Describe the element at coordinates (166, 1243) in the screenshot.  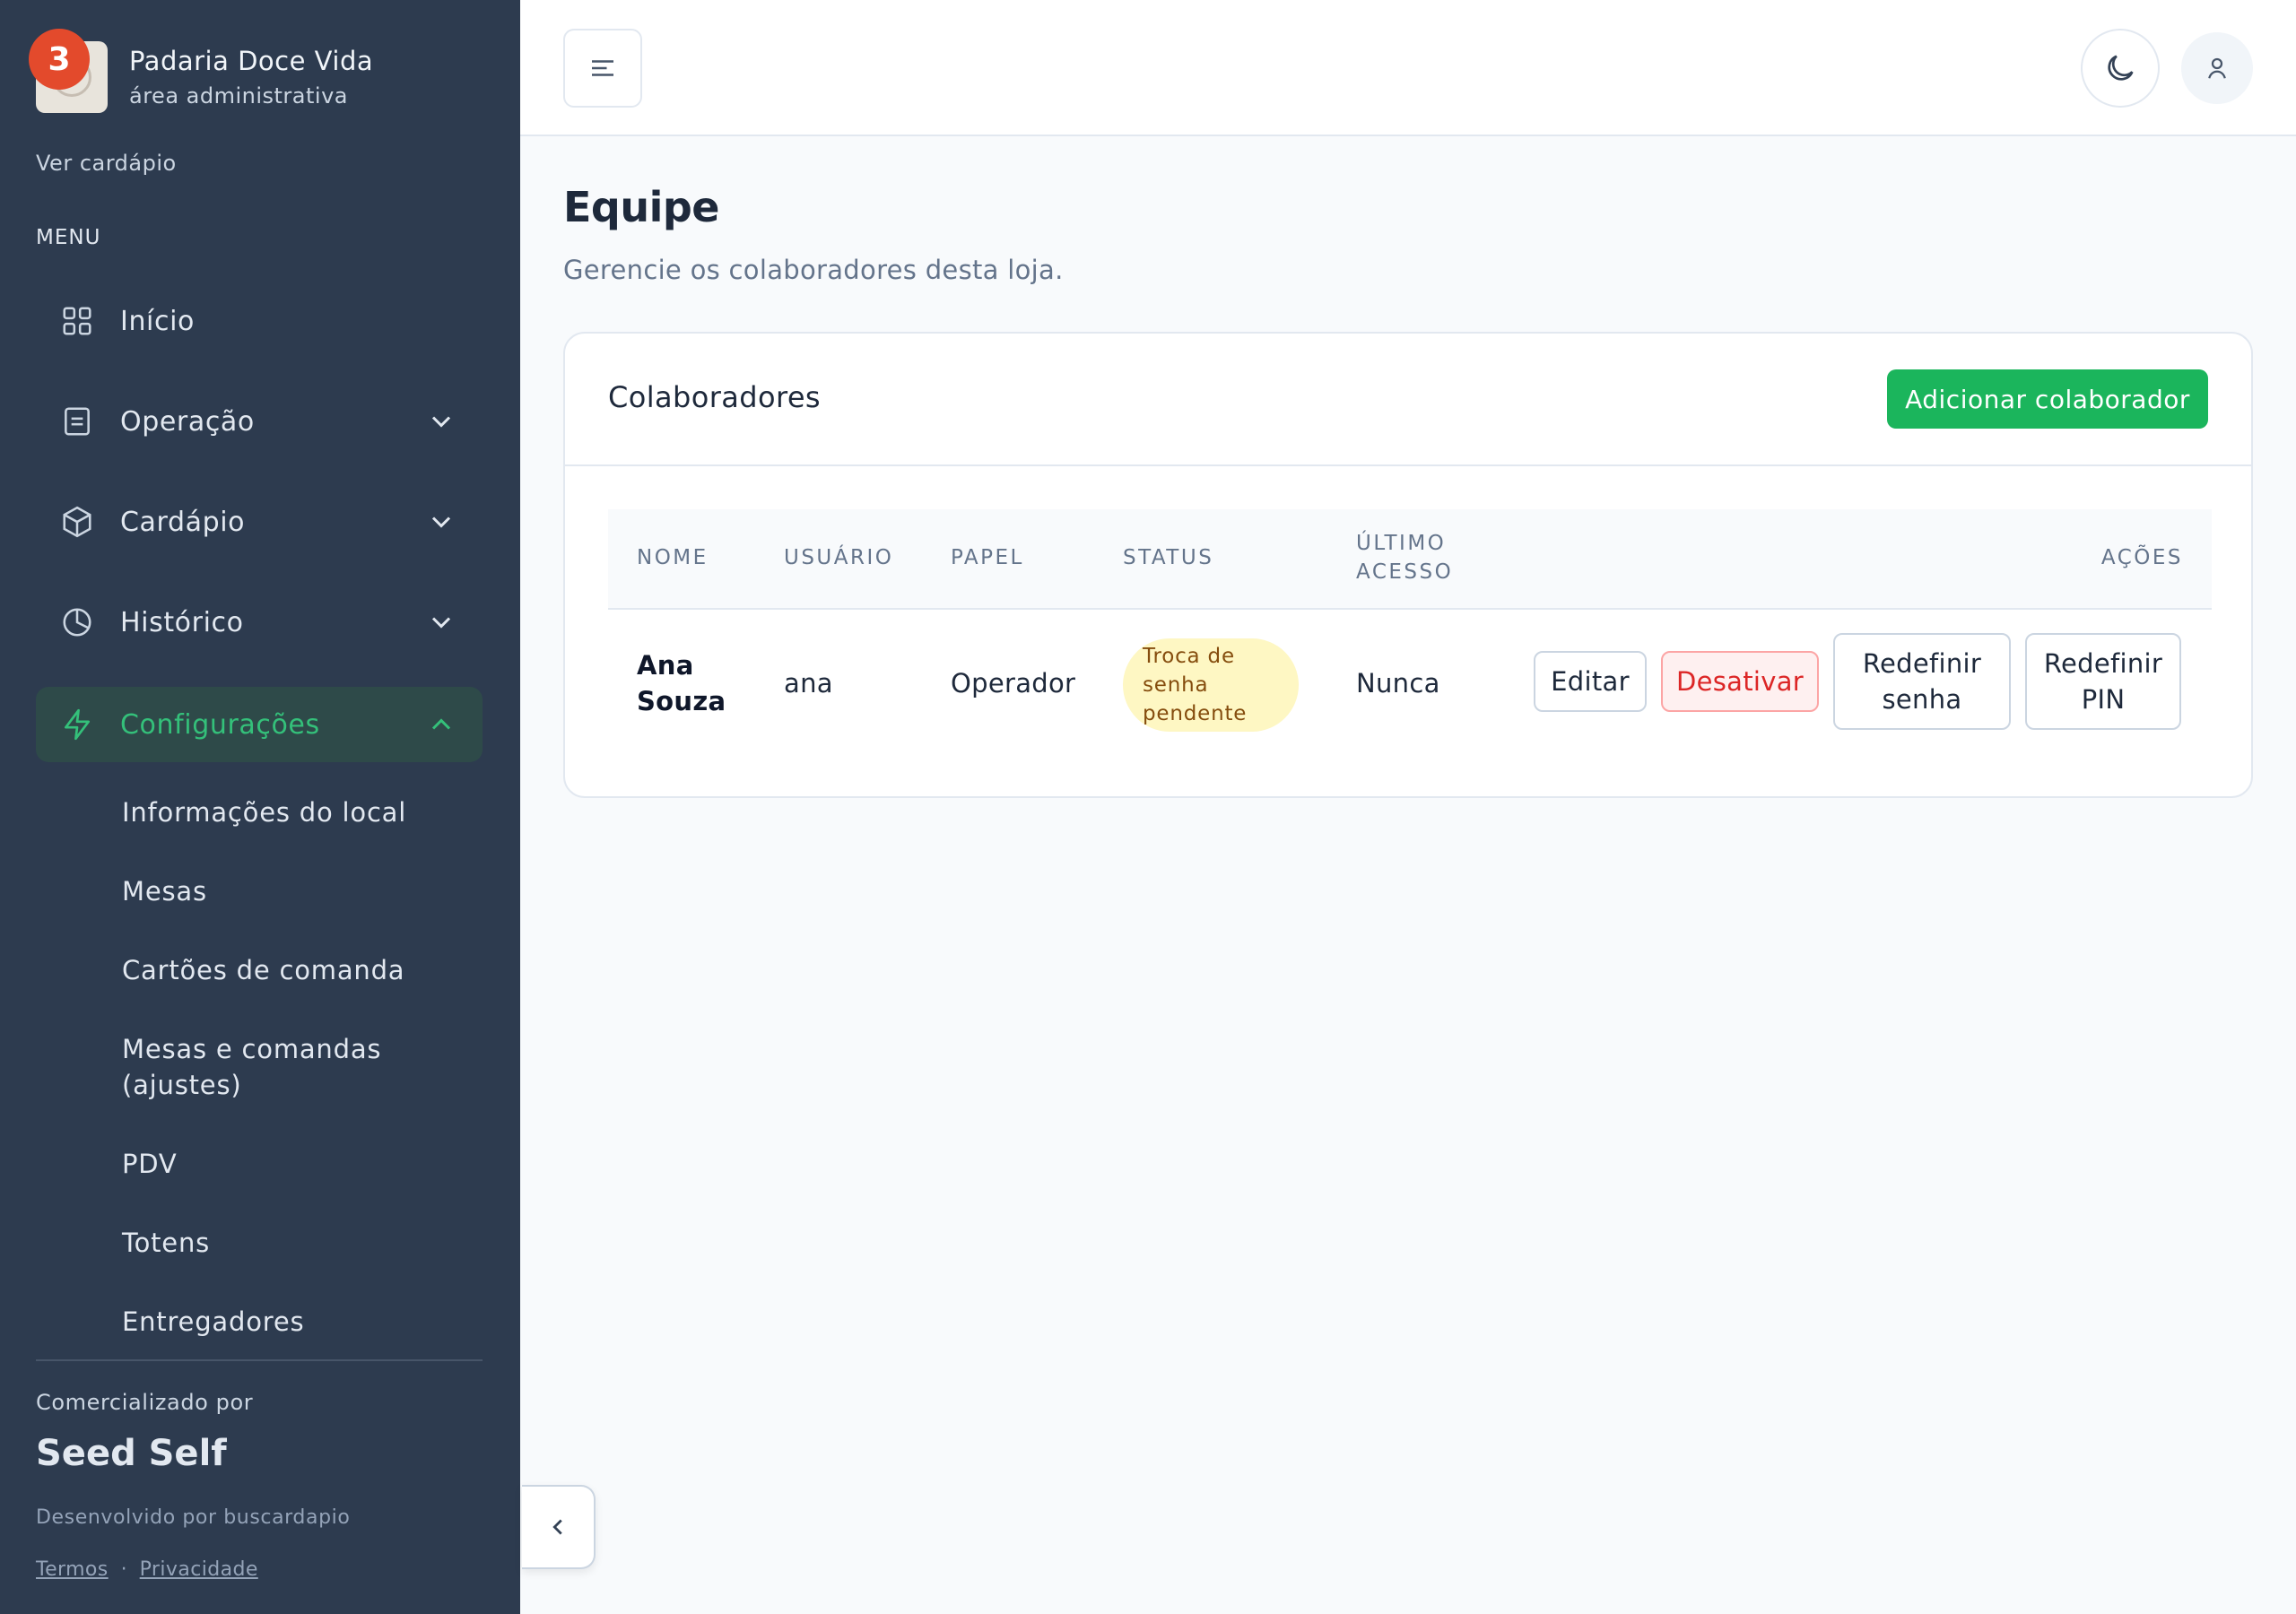
I see `submenu-item-totens: Totens` at that location.